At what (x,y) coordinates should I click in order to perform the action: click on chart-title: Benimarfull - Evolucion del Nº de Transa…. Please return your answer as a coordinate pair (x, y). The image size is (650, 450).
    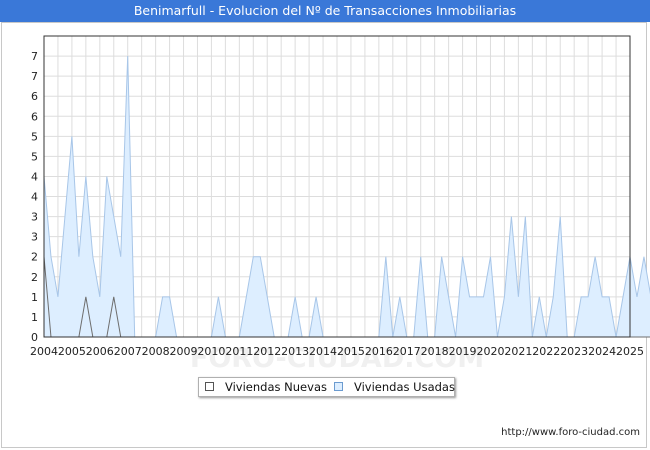
    Looking at the image, I should click on (325, 10).